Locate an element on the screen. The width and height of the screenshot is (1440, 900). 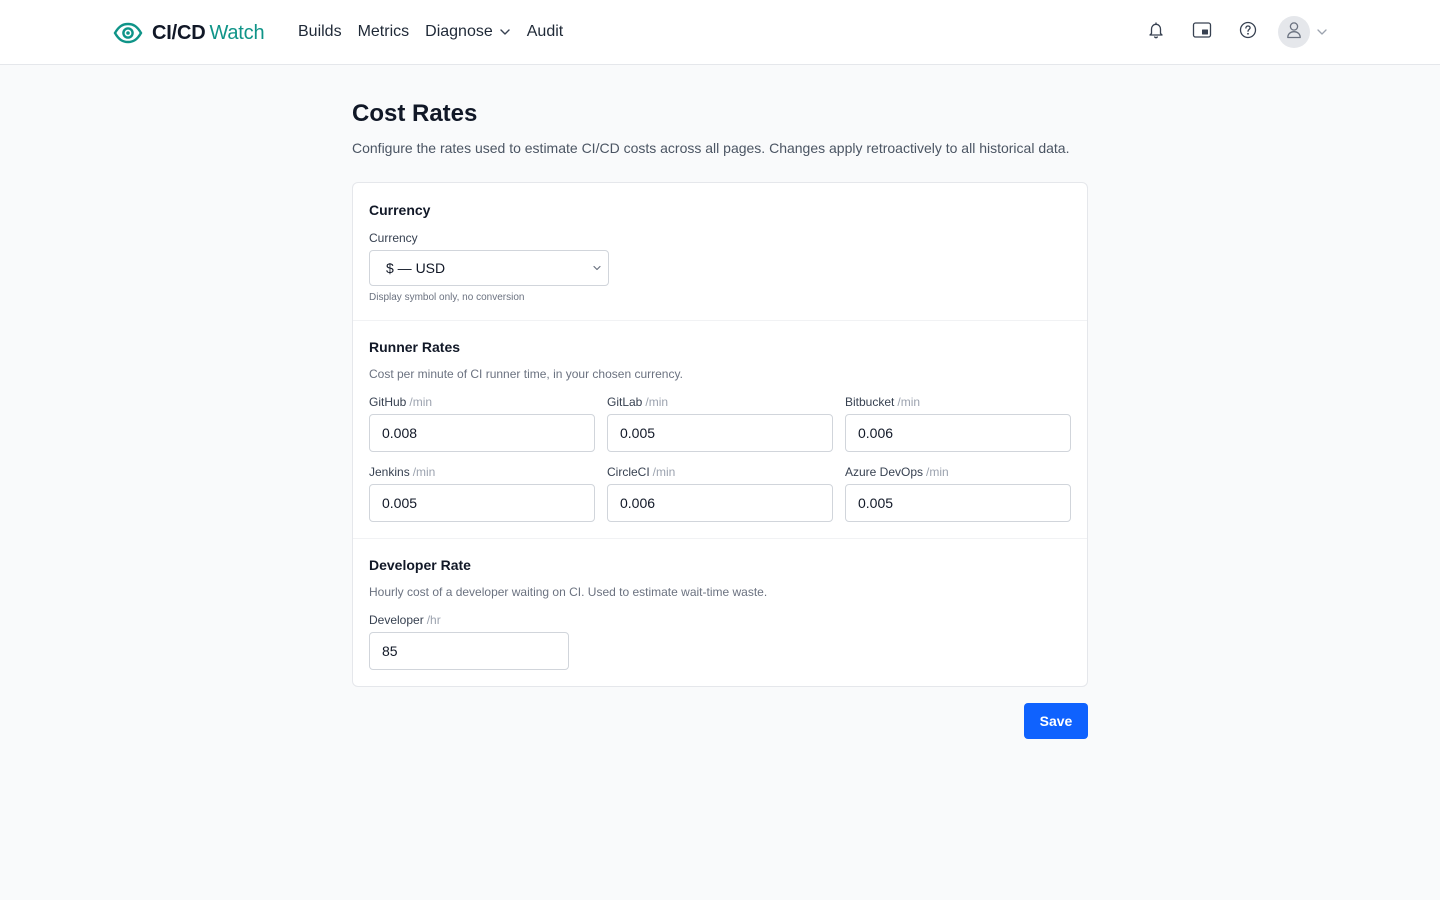
rate-label-name: GitHub is located at coordinates (388, 402).